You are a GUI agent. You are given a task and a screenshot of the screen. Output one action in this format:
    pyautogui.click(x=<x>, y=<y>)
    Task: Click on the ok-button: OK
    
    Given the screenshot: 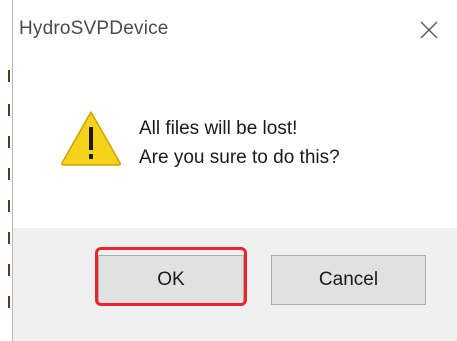 What is the action you would take?
    pyautogui.click(x=171, y=280)
    